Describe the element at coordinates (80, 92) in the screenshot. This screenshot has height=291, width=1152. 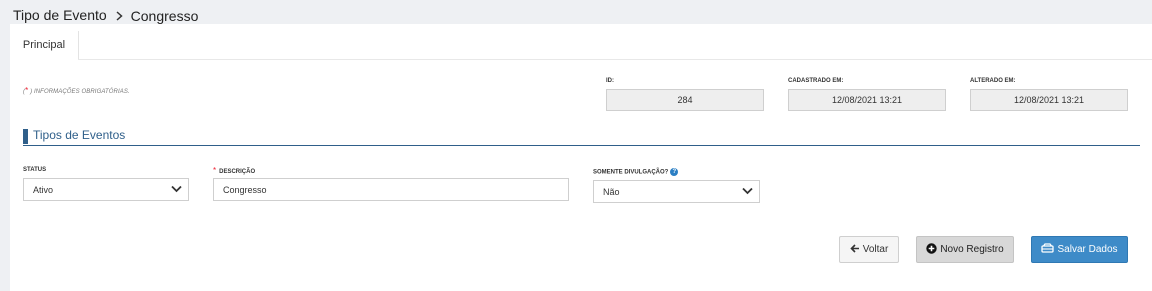
I see `required-info-text: ) INFORMAÇÕES OBRIGATÓRIAS.` at that location.